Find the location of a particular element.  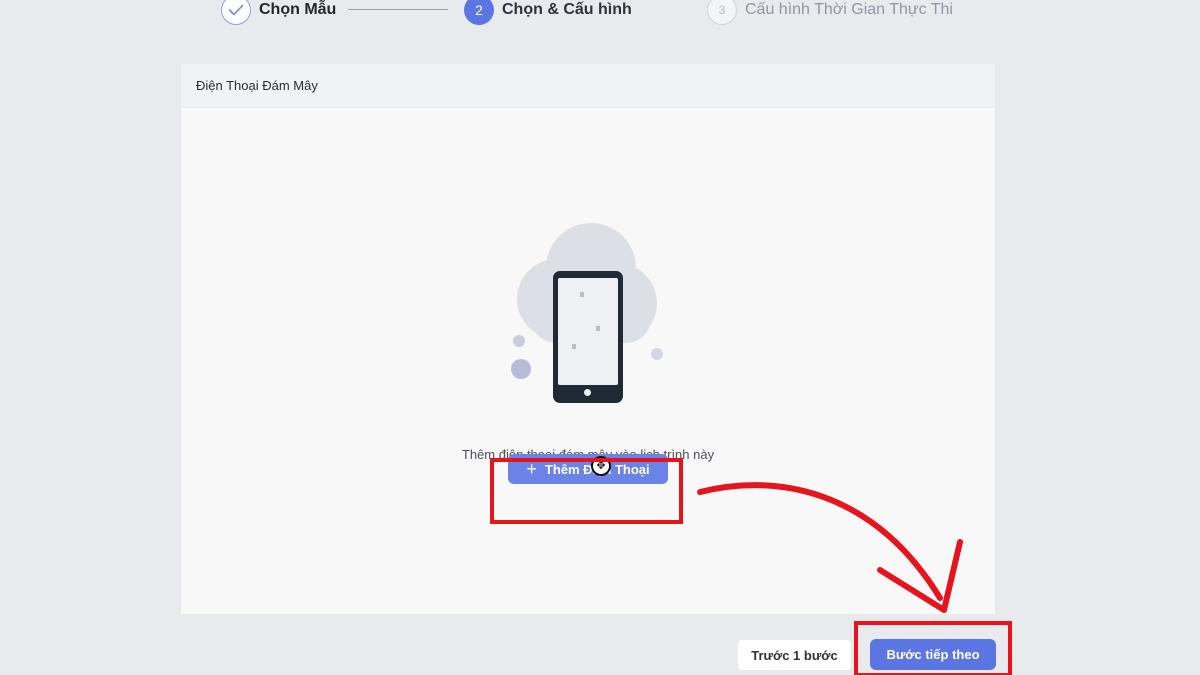

step-execution-time: 3 Cấu hình Thời Gian Thực Thi is located at coordinates (830, 12).